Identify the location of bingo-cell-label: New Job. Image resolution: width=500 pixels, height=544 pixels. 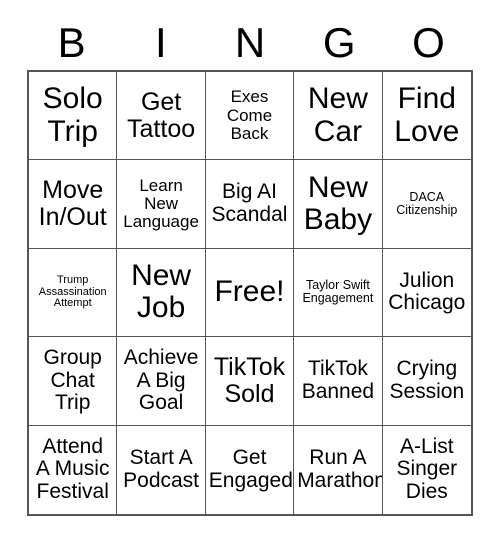
(161, 292).